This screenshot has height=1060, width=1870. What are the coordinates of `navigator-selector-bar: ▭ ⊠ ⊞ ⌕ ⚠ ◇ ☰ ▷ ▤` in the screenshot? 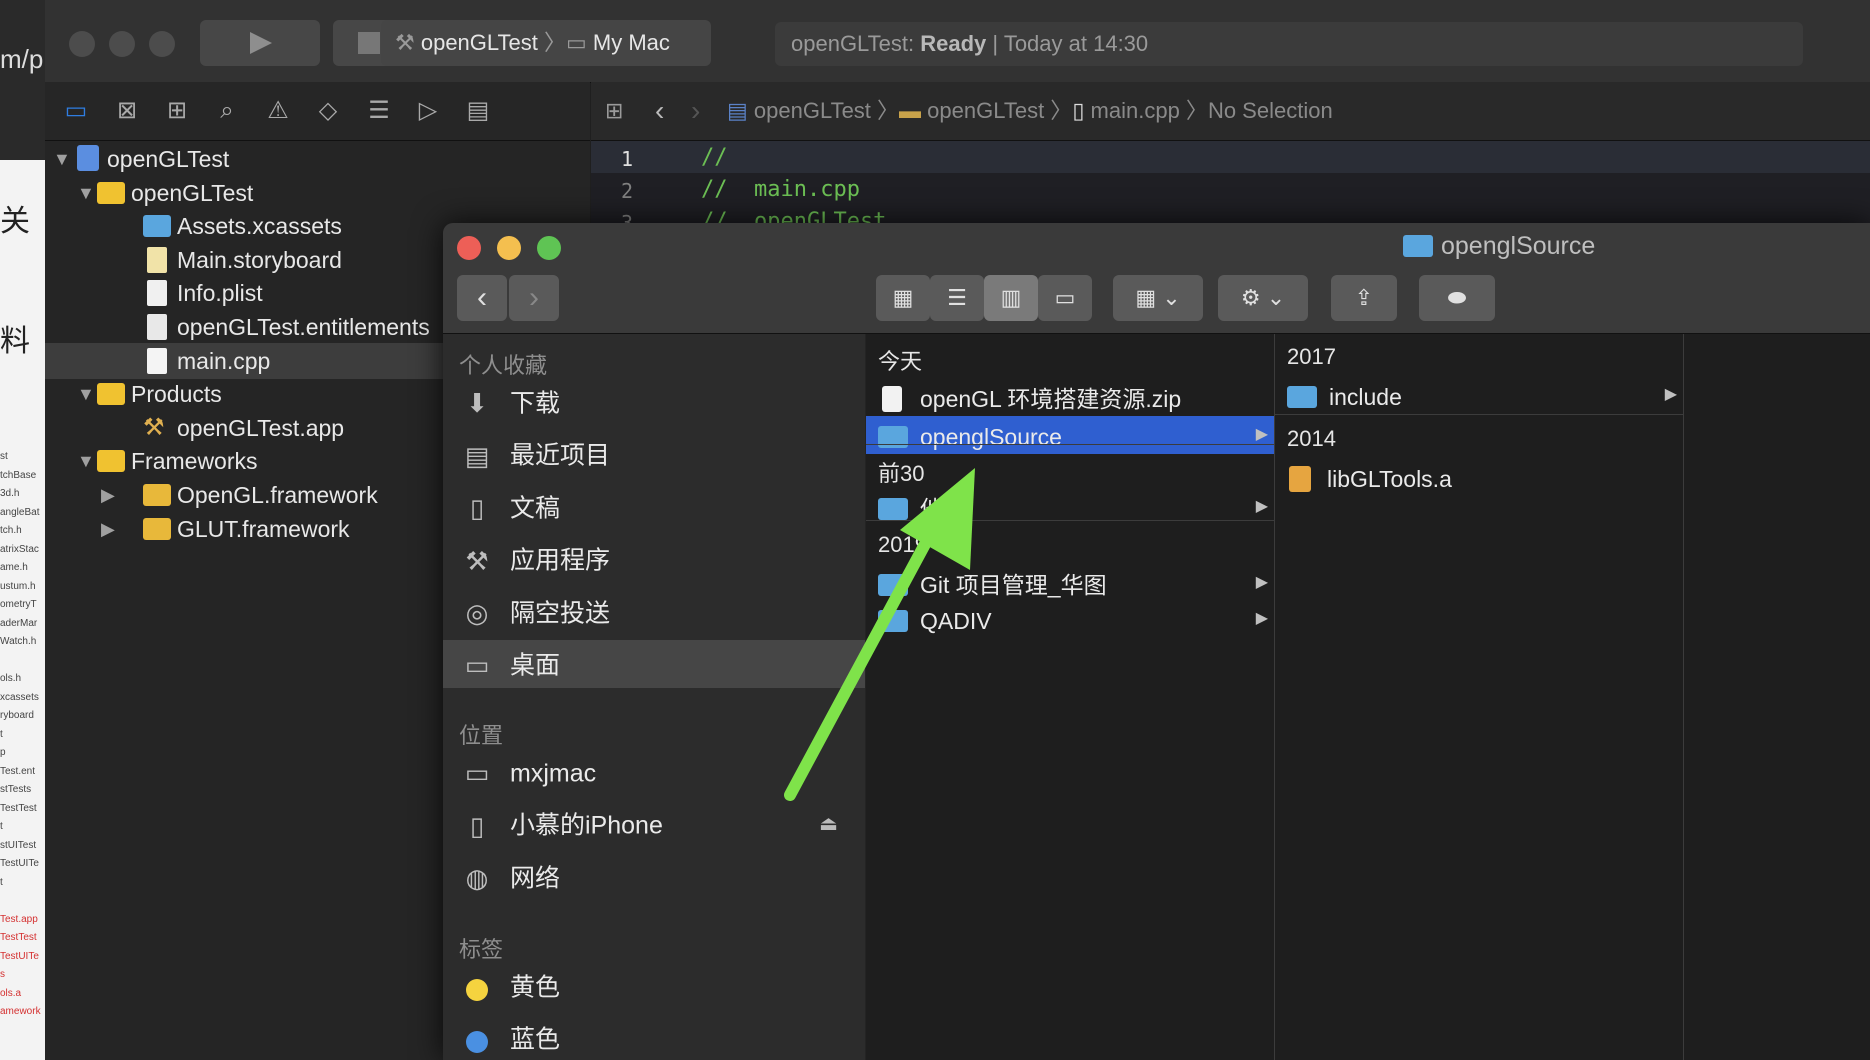 It's located at (317, 111).